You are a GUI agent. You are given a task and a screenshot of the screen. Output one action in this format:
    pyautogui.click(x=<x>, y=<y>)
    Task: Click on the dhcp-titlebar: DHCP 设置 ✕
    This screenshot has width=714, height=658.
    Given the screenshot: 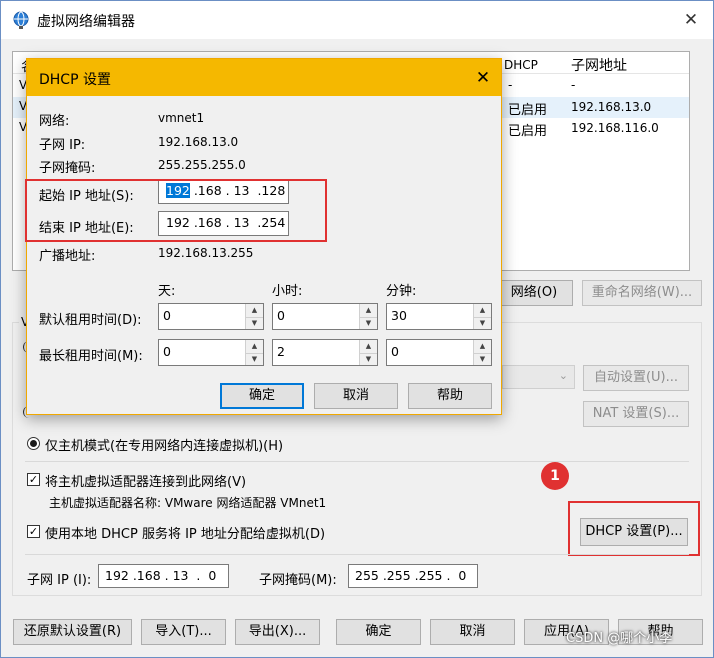 What is the action you would take?
    pyautogui.click(x=264, y=77)
    